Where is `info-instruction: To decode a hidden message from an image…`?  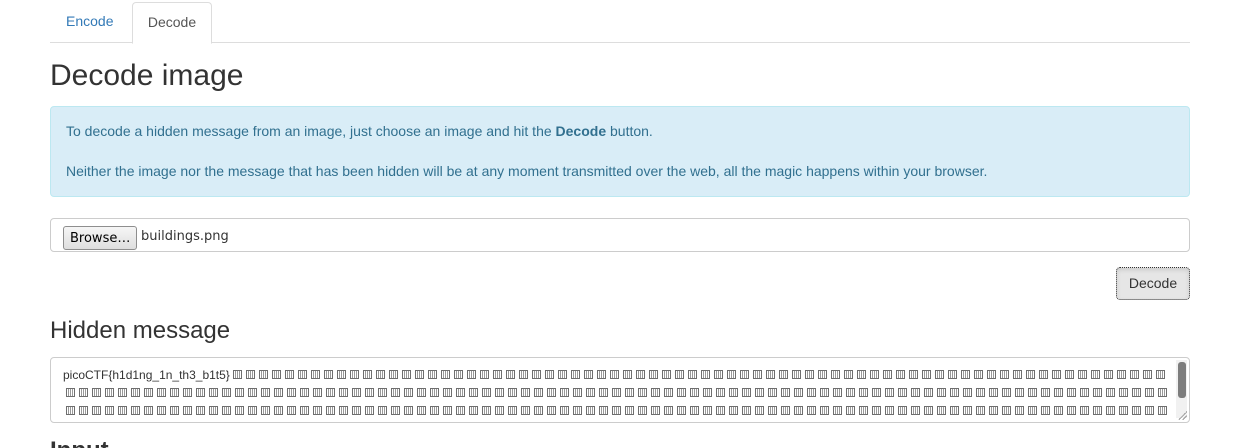
info-instruction: To decode a hidden message from an image… is located at coordinates (359, 131).